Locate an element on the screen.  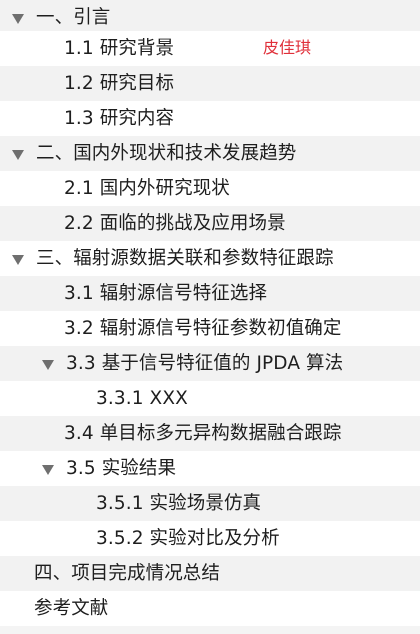
outline-item-3-1: 3.1 辐射源信号特征选择 is located at coordinates (210, 293).